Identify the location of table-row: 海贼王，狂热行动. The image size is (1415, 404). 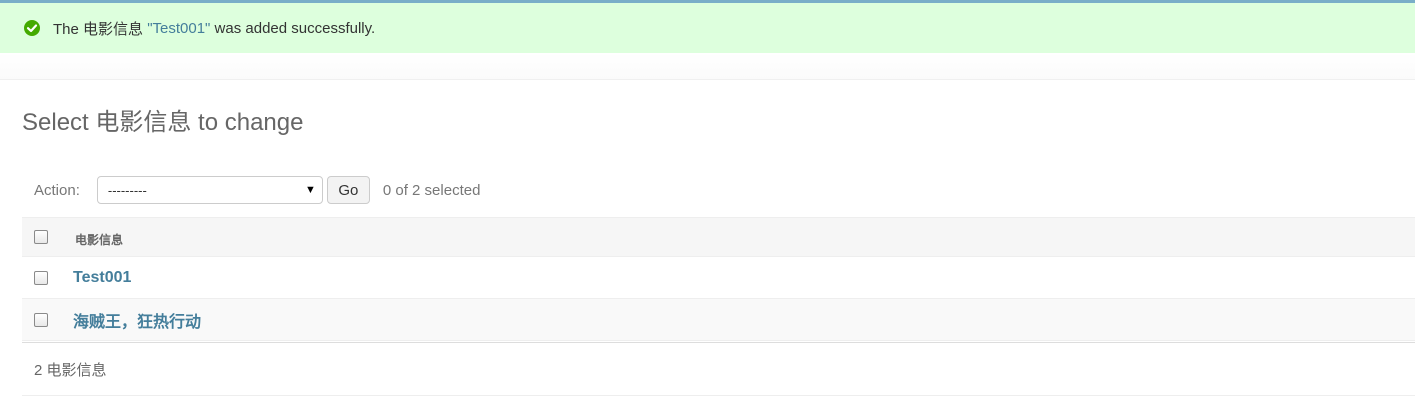
(718, 320).